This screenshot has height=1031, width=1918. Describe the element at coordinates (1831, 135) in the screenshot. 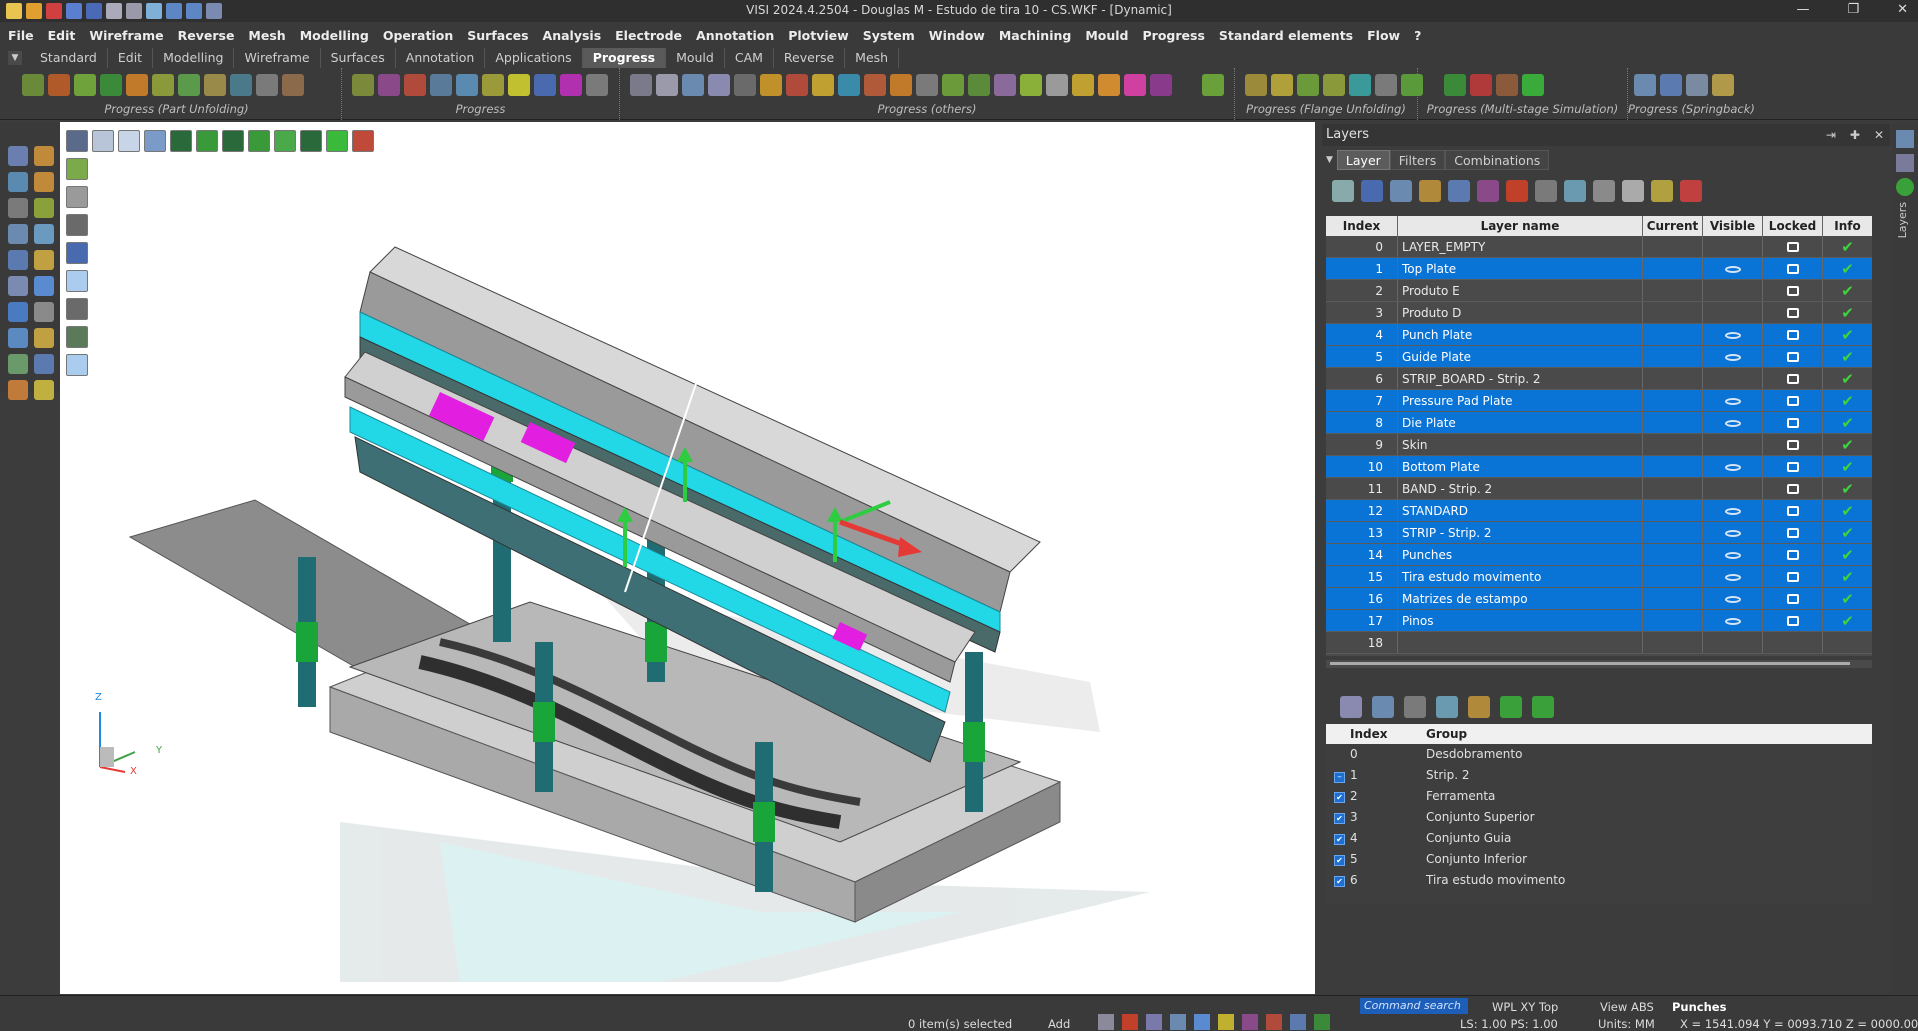

I see `dock-icon: ⇥` at that location.